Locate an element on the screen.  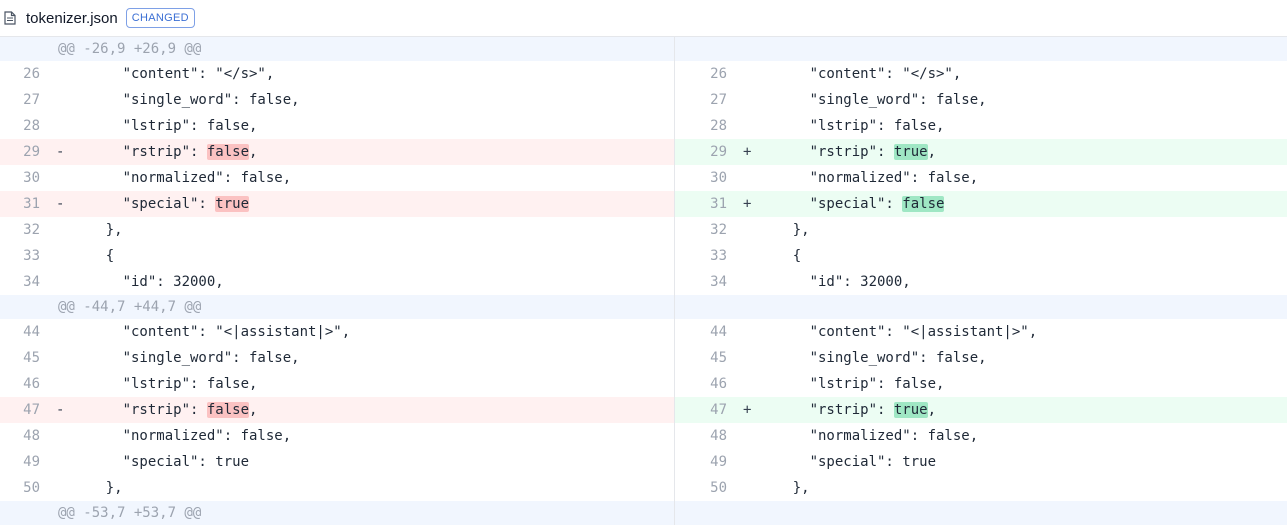
changed-token: false is located at coordinates (923, 204).